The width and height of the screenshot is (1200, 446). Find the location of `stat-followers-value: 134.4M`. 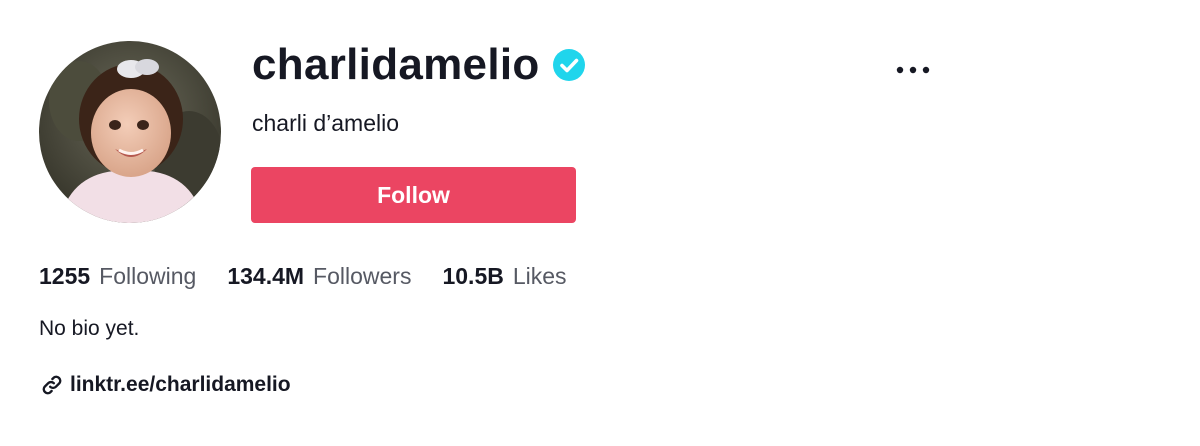

stat-followers-value: 134.4M is located at coordinates (266, 275).